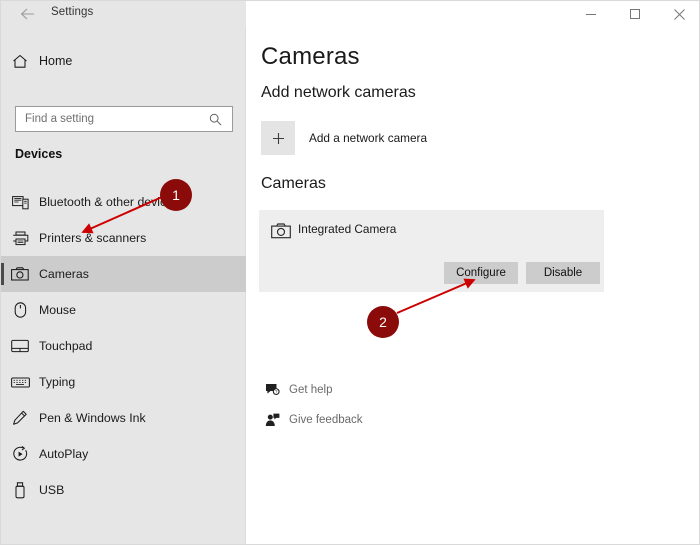 The height and width of the screenshot is (545, 700). I want to click on home-label: Home, so click(56, 61).